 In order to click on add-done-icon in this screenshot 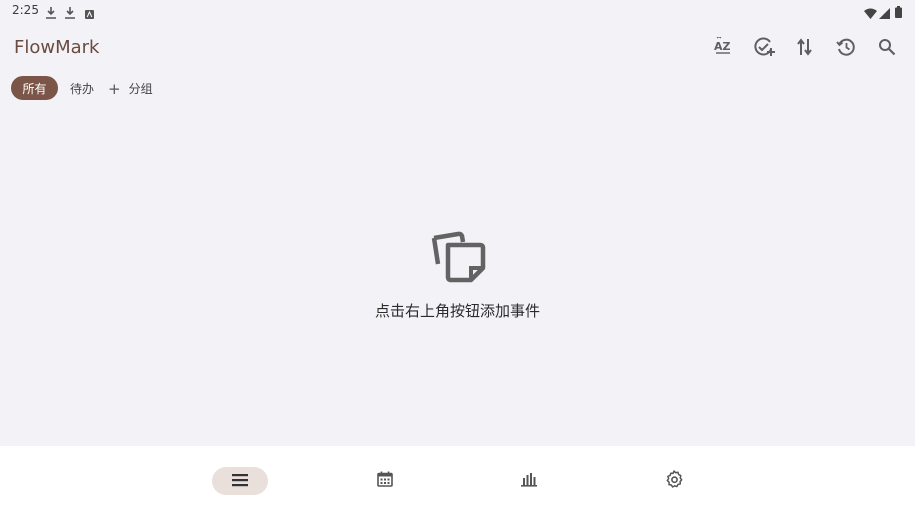, I will do `click(764, 49)`.